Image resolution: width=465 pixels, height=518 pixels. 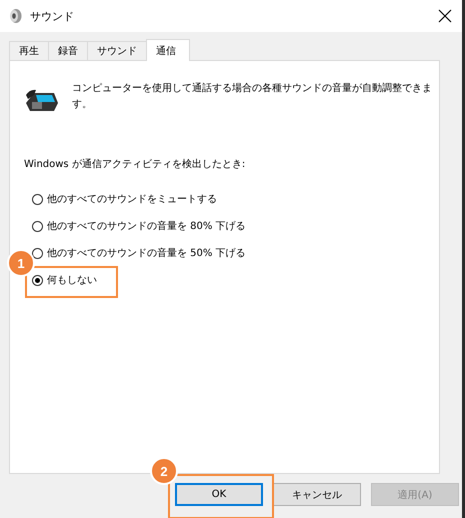 I want to click on option-label: 他のすべてのサウンドをミュートする, so click(x=132, y=199).